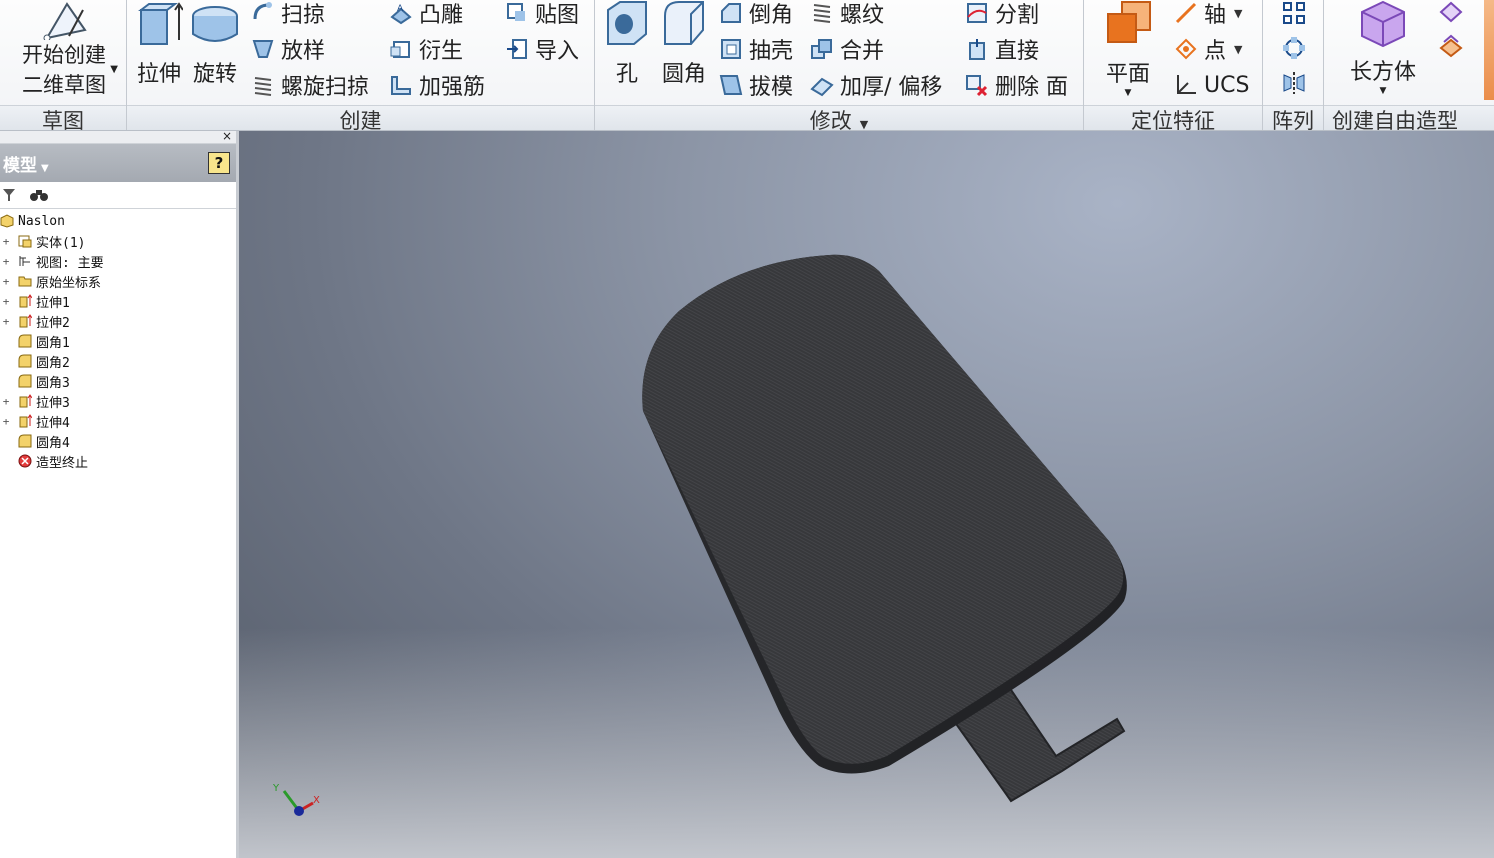 The image size is (1494, 858). Describe the element at coordinates (1294, 48) in the screenshot. I see `circular-pattern-icon` at that location.